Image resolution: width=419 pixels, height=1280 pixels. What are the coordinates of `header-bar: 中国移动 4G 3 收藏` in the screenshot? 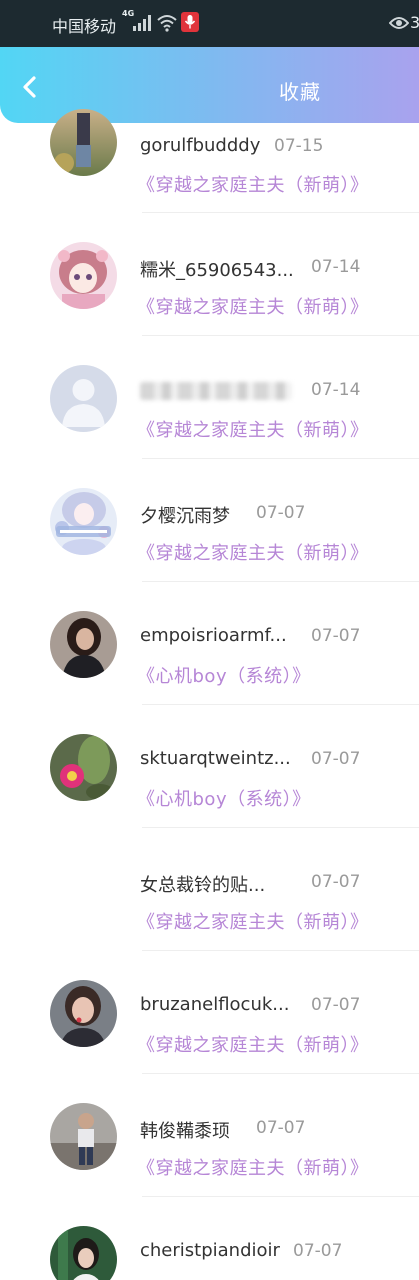 It's located at (209, 61).